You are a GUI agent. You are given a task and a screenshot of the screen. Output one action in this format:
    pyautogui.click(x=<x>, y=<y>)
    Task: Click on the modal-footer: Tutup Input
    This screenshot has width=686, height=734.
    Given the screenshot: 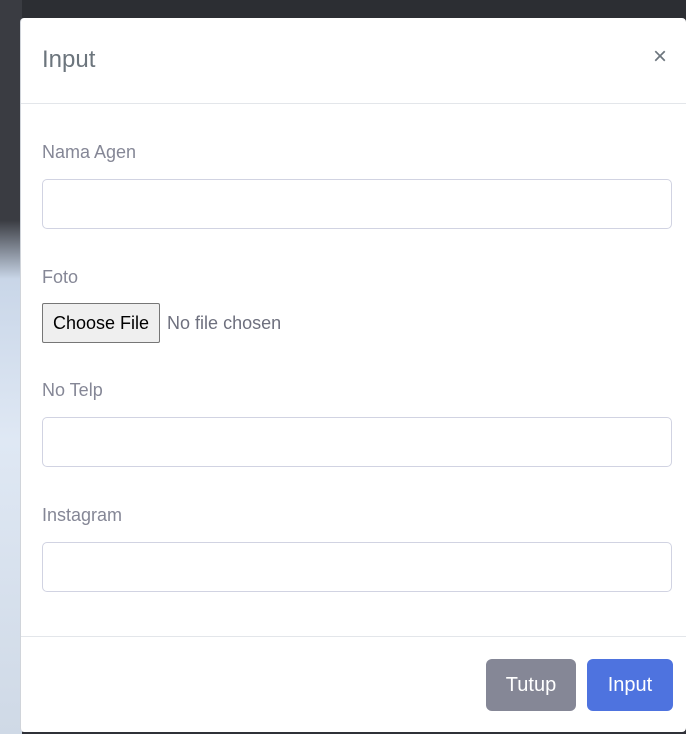 What is the action you would take?
    pyautogui.click(x=353, y=685)
    